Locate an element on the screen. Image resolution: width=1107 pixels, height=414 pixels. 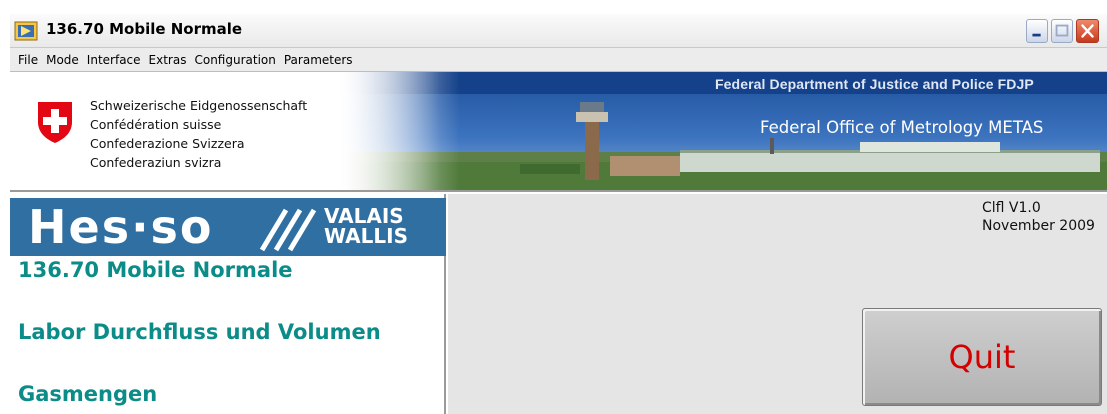
version-label: Clfl V1.0 is located at coordinates (1011, 208).